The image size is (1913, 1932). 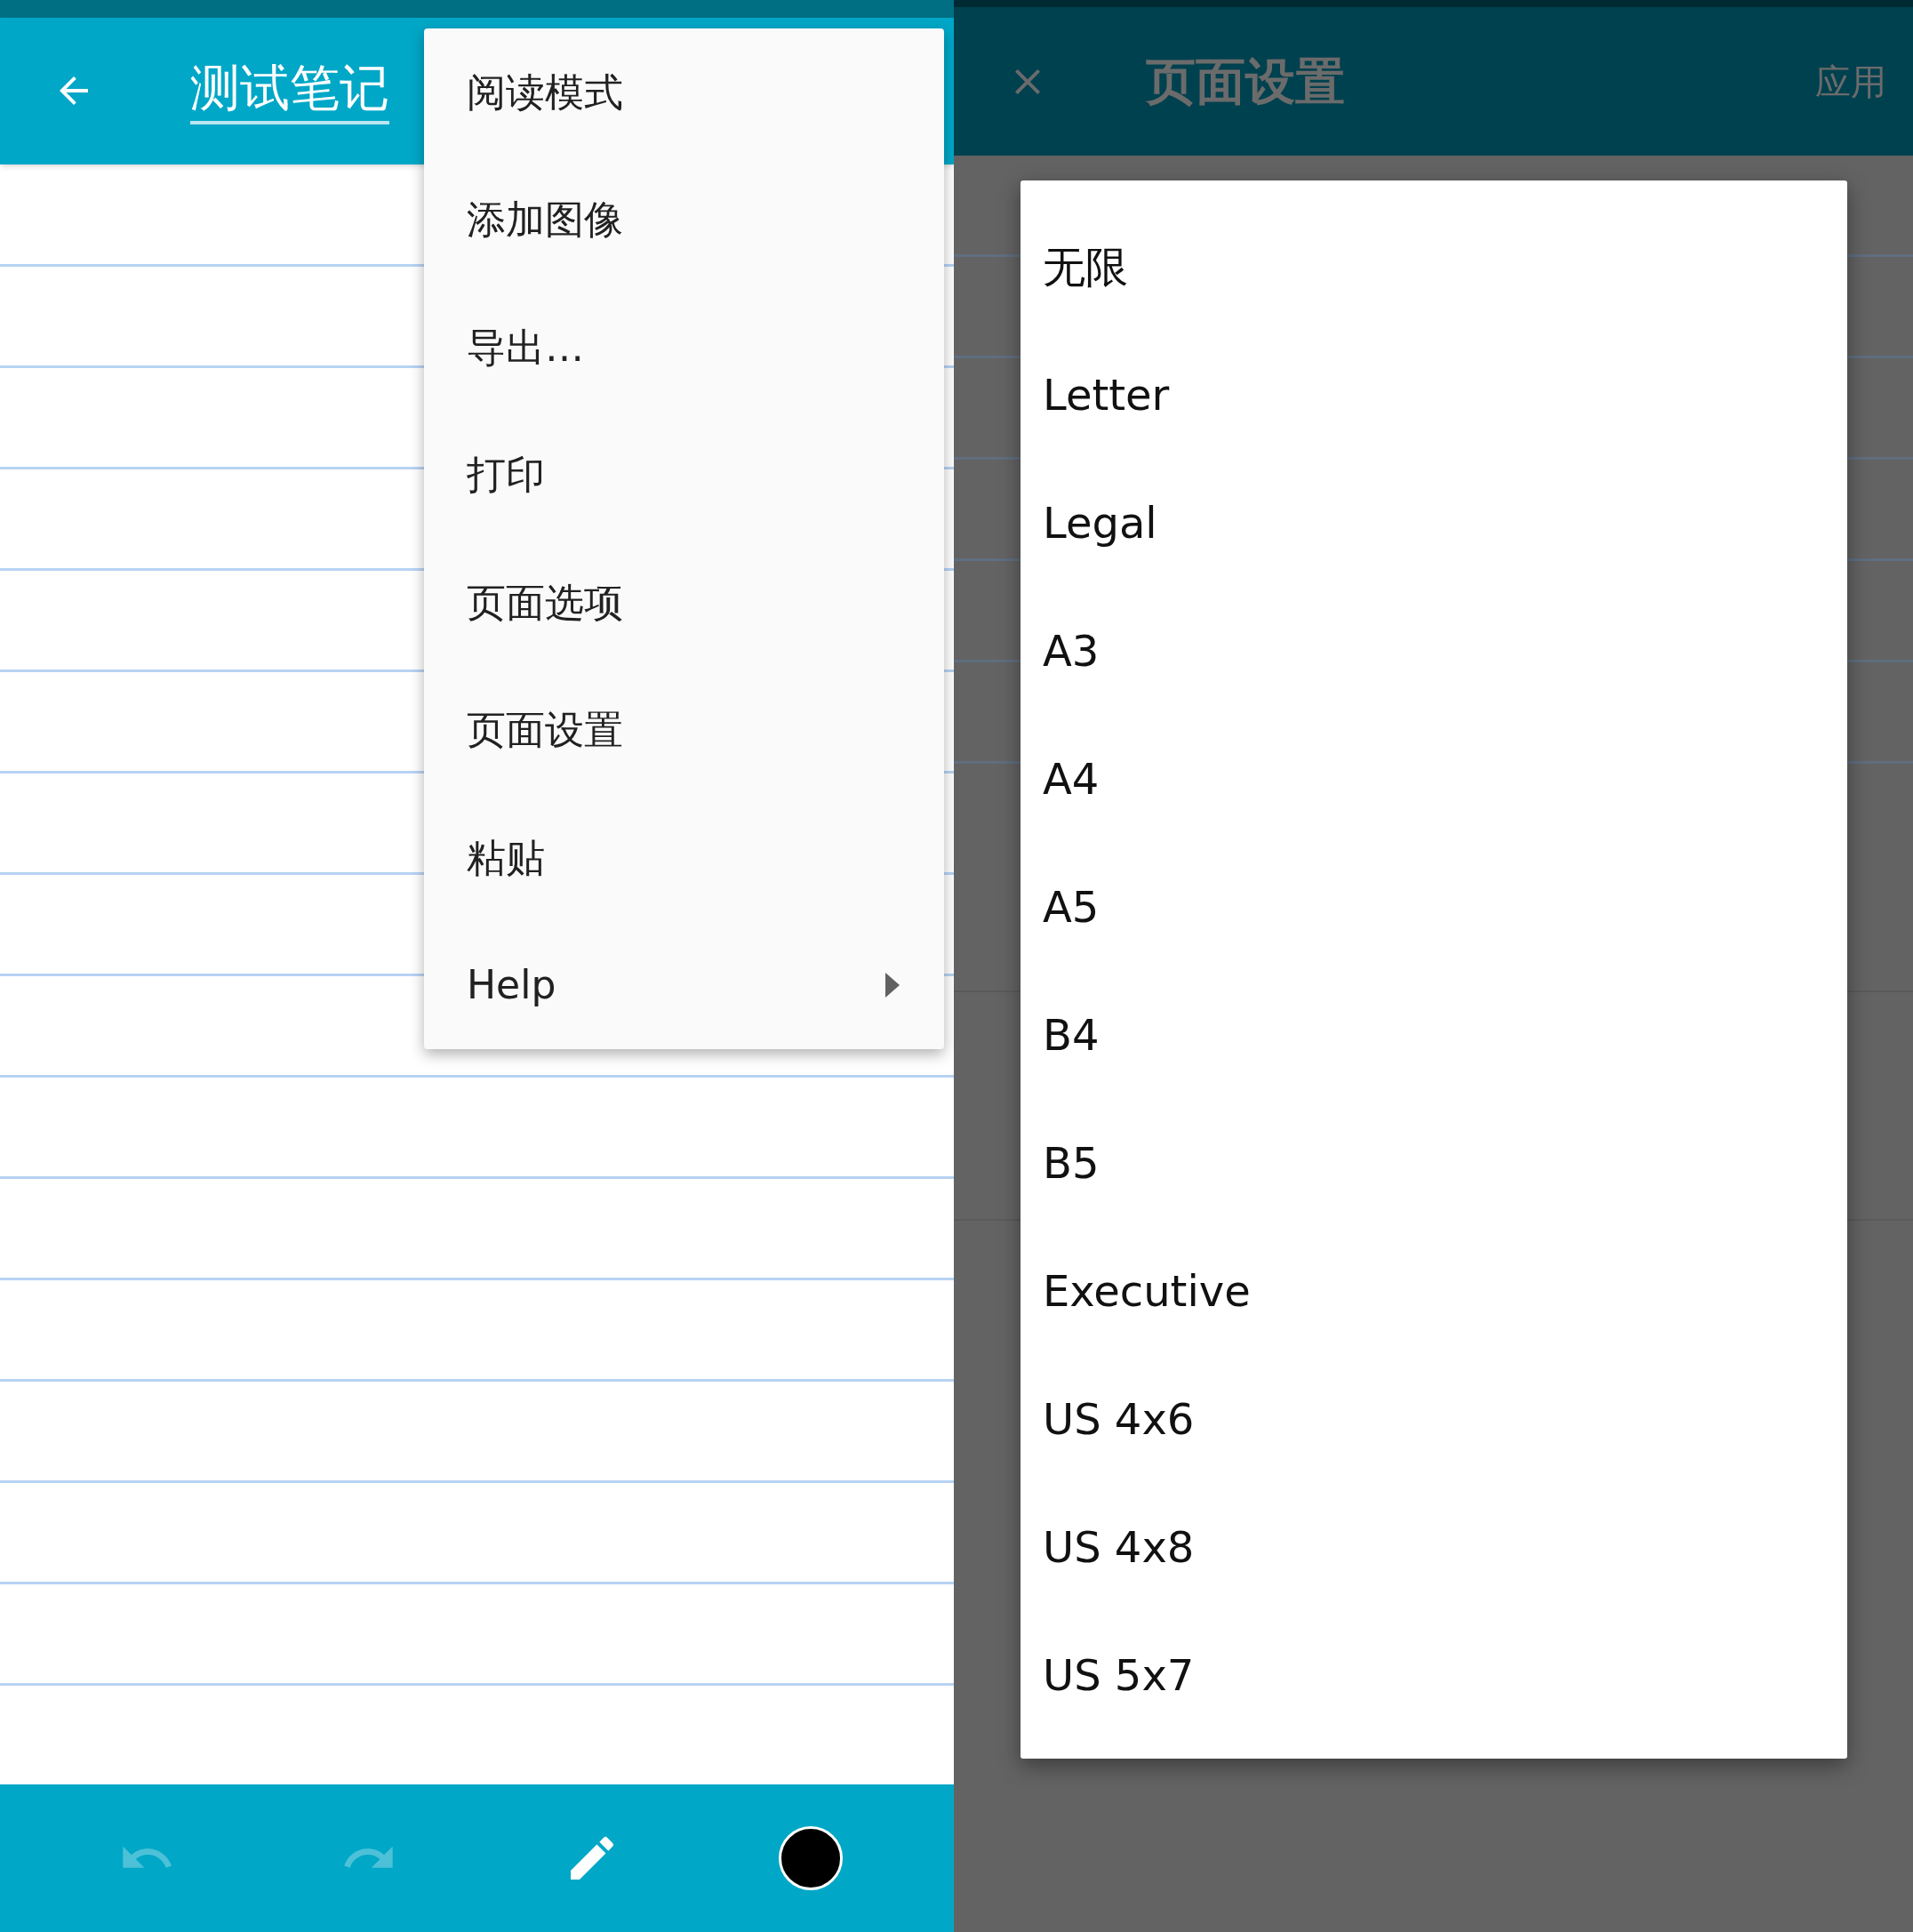 What do you see at coordinates (1434, 395) in the screenshot?
I see `page-size-option: Letter` at bounding box center [1434, 395].